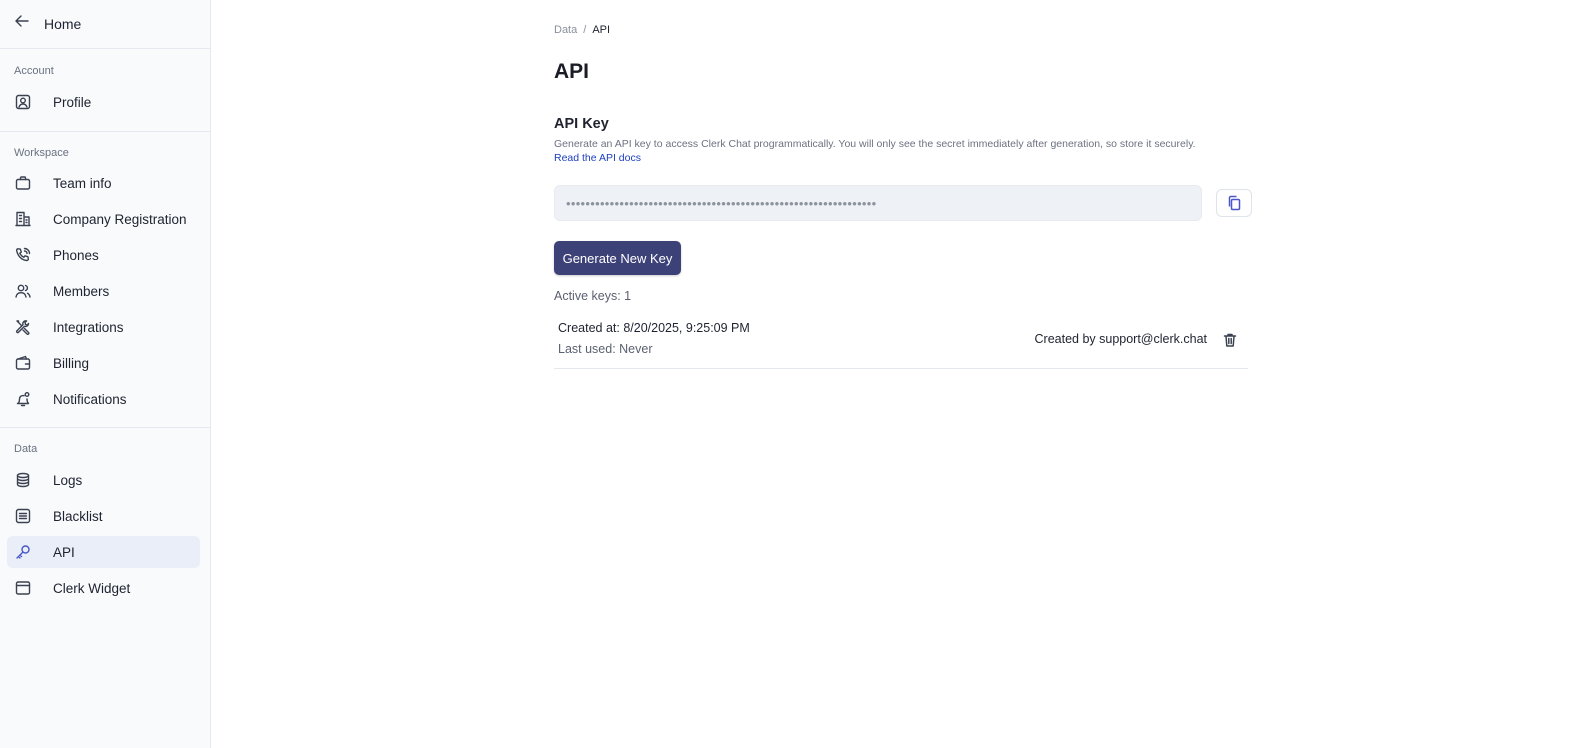  What do you see at coordinates (23, 183) in the screenshot?
I see `briefcase-icon` at bounding box center [23, 183].